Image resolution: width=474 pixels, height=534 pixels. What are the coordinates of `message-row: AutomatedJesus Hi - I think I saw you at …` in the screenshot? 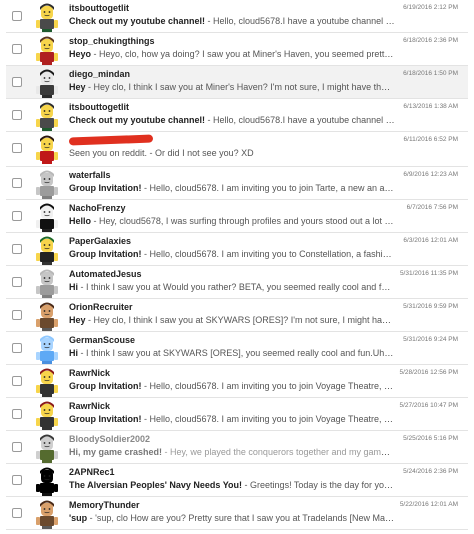 It's located at (237, 282).